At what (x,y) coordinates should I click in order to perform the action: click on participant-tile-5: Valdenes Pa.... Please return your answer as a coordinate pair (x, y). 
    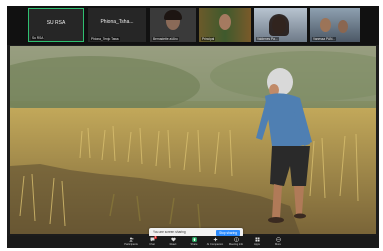
    Looking at the image, I should click on (280, 25).